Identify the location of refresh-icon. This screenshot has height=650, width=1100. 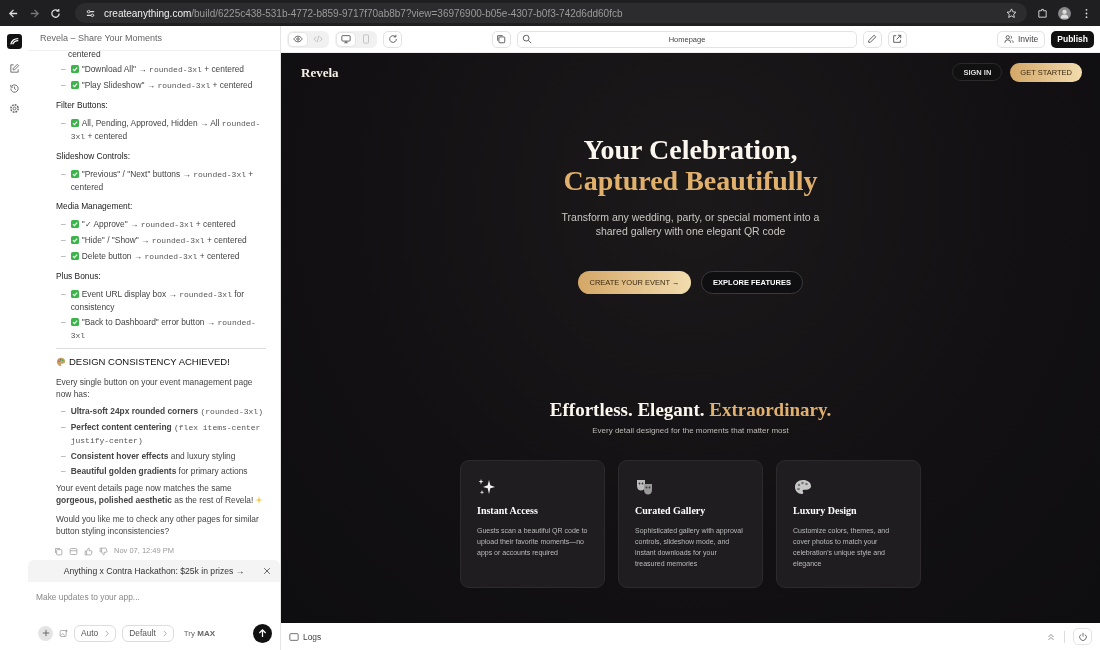
(392, 39).